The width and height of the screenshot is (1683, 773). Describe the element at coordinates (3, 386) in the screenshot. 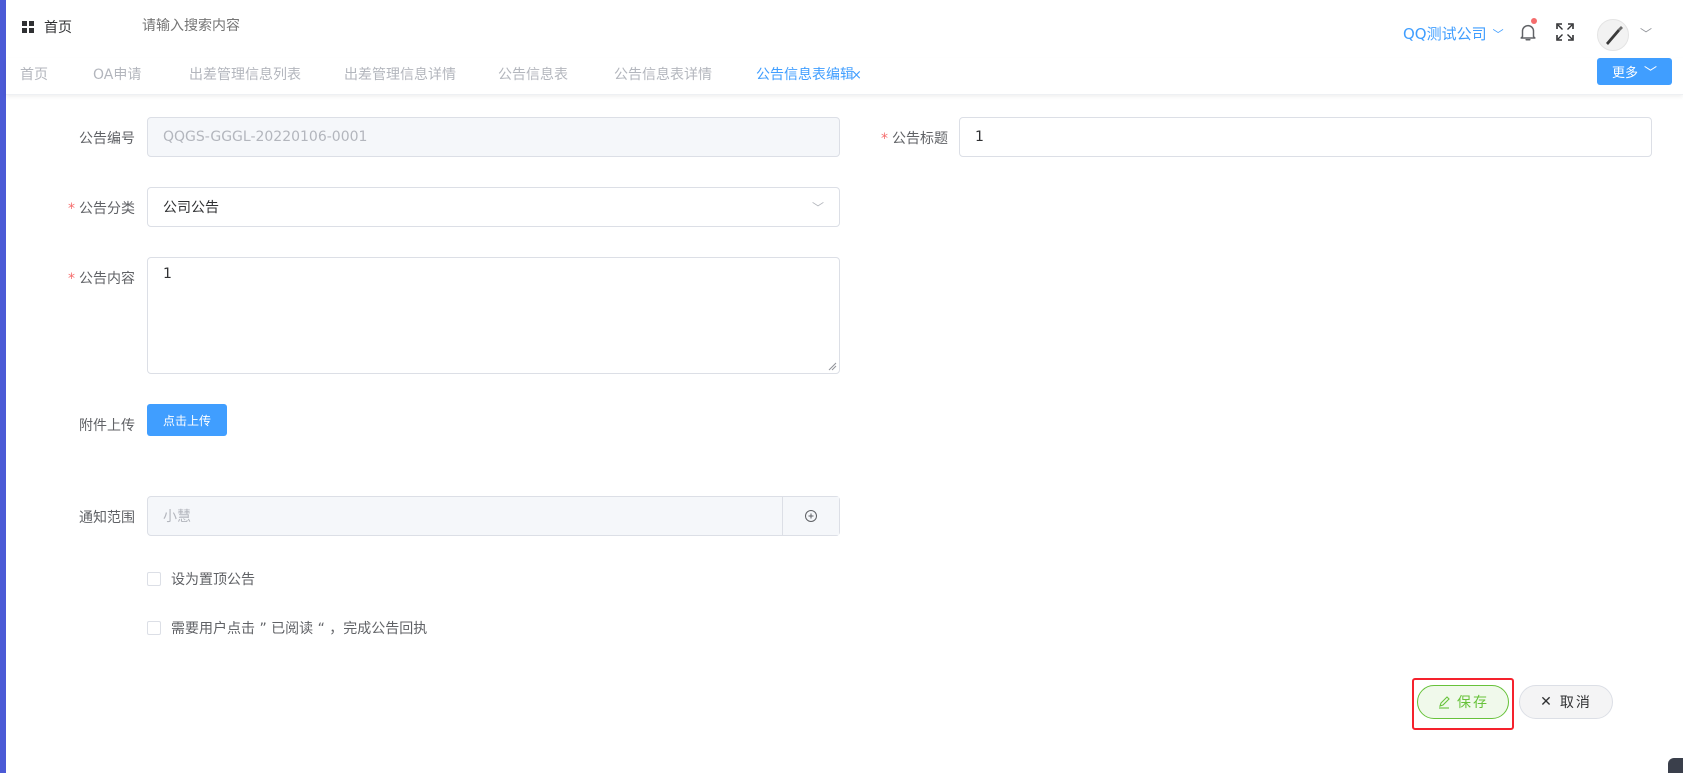

I see `left-accent-bar` at that location.